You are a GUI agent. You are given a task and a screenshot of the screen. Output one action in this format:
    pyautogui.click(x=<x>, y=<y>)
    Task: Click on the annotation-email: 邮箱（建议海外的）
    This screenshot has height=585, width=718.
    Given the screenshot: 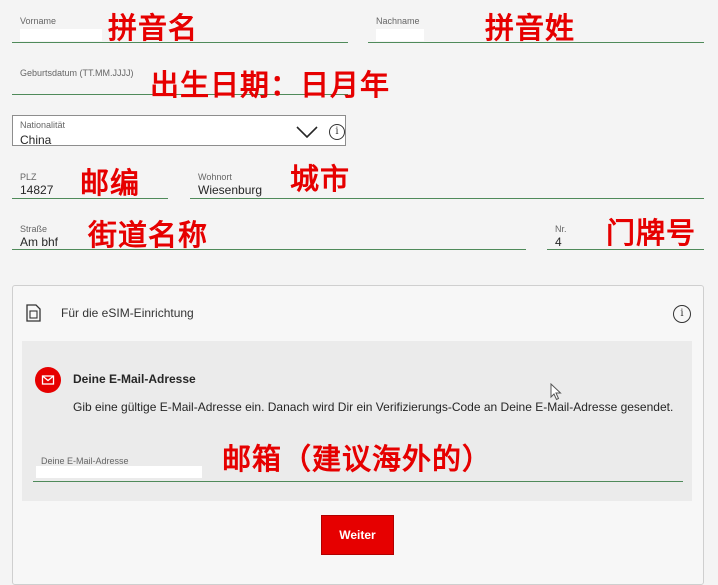 What is the action you would take?
    pyautogui.click(x=357, y=459)
    